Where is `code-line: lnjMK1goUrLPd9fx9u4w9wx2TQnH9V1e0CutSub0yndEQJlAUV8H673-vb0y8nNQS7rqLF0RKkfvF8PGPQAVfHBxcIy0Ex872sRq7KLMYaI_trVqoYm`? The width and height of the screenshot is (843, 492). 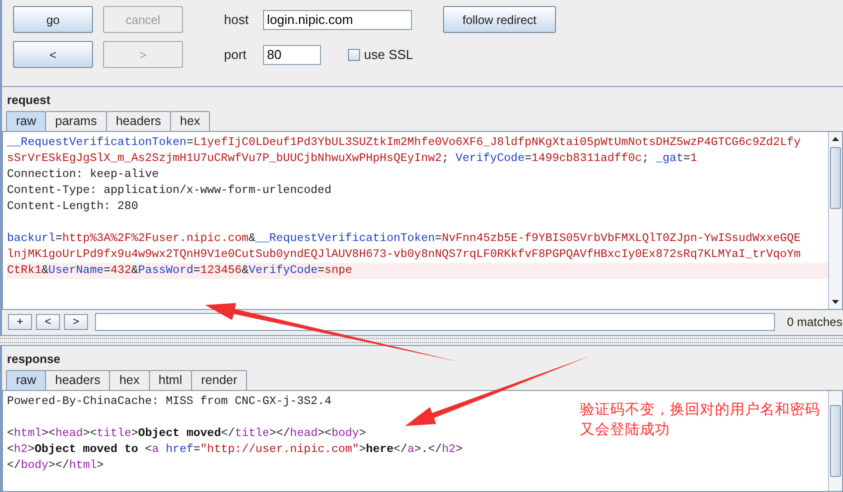 code-line: lnjMK1goUrLPd9fx9u4w9wx2TQnH9V1e0CutSub0yndEQJlAUV8H673-vb0y8nNQS7rqLF0RKkfvF8PGPQAVfHBxcIy0Ex872sRq7KLMYaI_trVqoYm is located at coordinates (404, 255).